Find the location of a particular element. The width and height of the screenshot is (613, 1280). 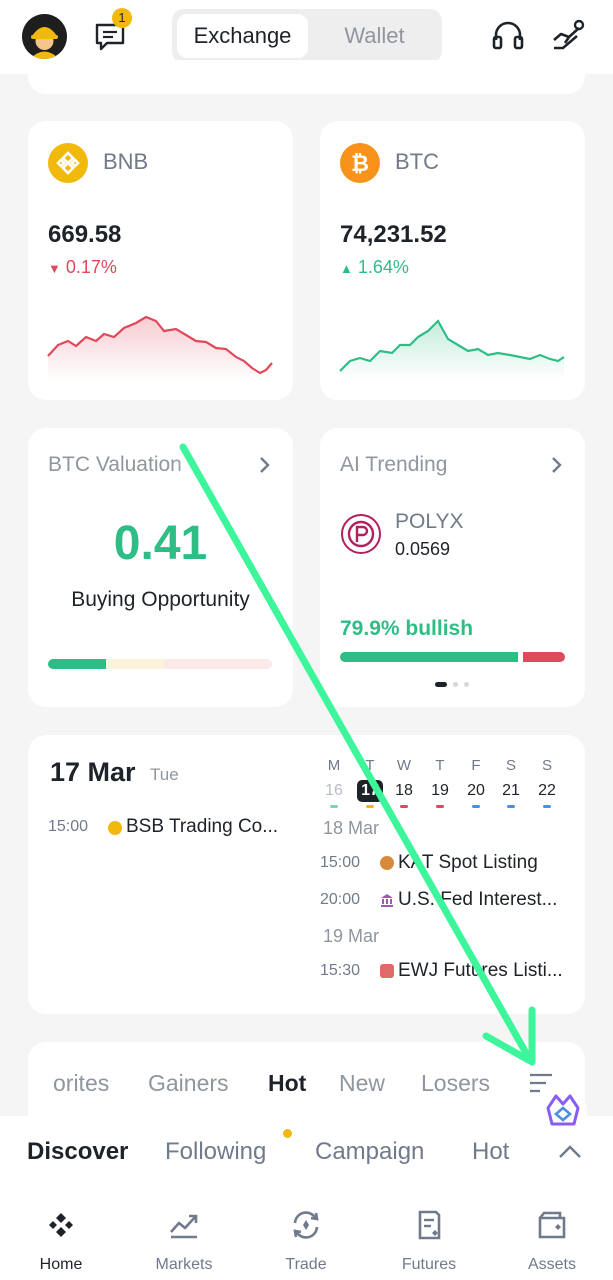

bnb-sparkline is located at coordinates (160, 348).